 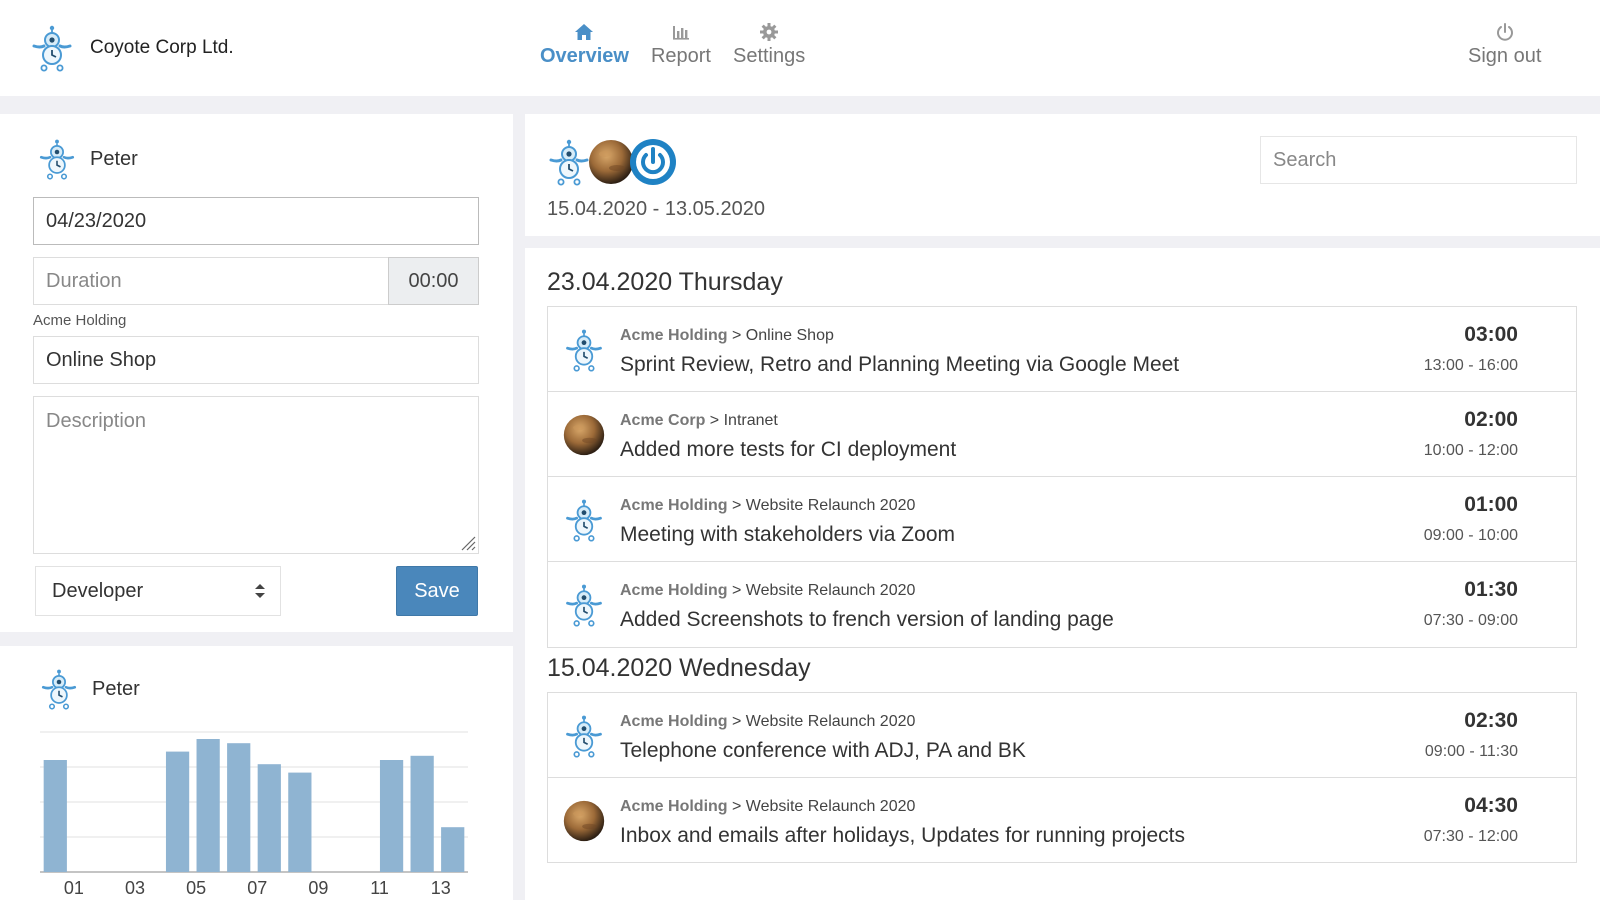 What do you see at coordinates (256, 221) in the screenshot?
I see `date-input: 04/23/2020` at bounding box center [256, 221].